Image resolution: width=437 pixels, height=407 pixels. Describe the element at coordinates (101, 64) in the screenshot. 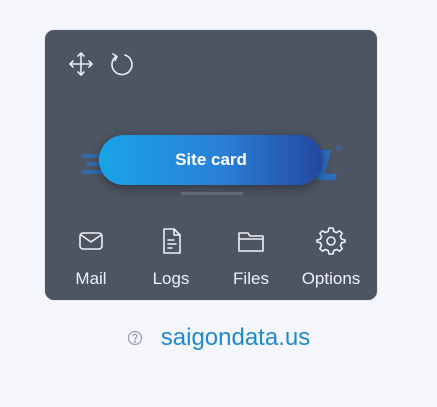

I see `card-toolbar` at that location.